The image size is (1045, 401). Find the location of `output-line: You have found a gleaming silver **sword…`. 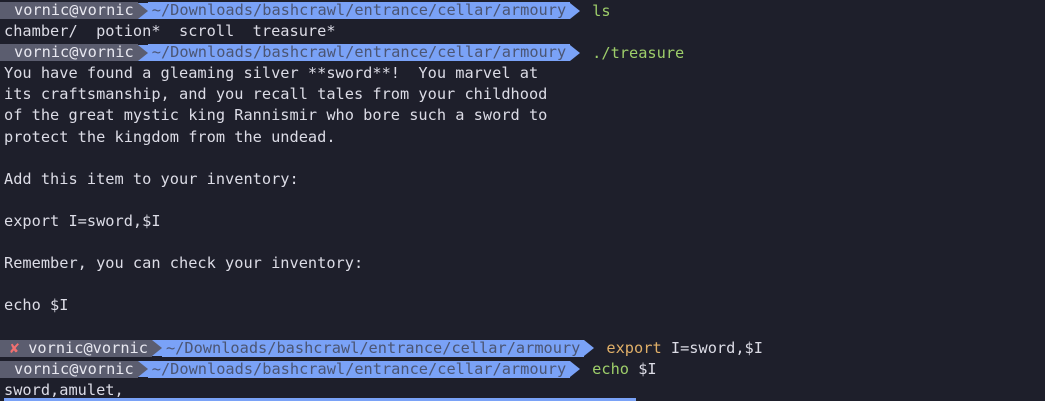

output-line: You have found a gleaming silver **sword… is located at coordinates (271, 73).